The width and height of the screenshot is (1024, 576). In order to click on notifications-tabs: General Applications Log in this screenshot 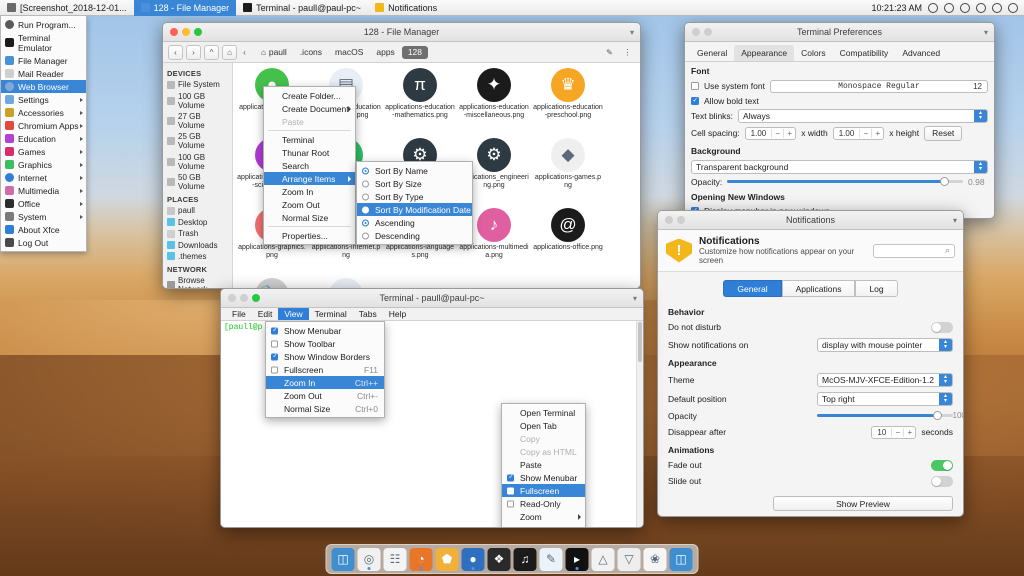, I will do `click(810, 287)`.